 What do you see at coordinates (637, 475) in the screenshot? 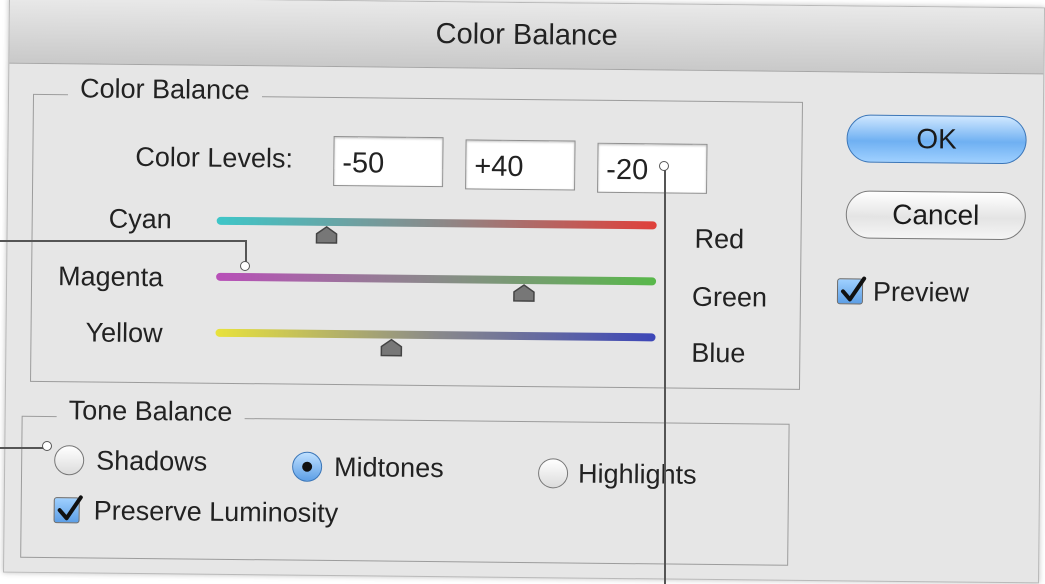
I see `radio-label-highlights: Highlights` at bounding box center [637, 475].